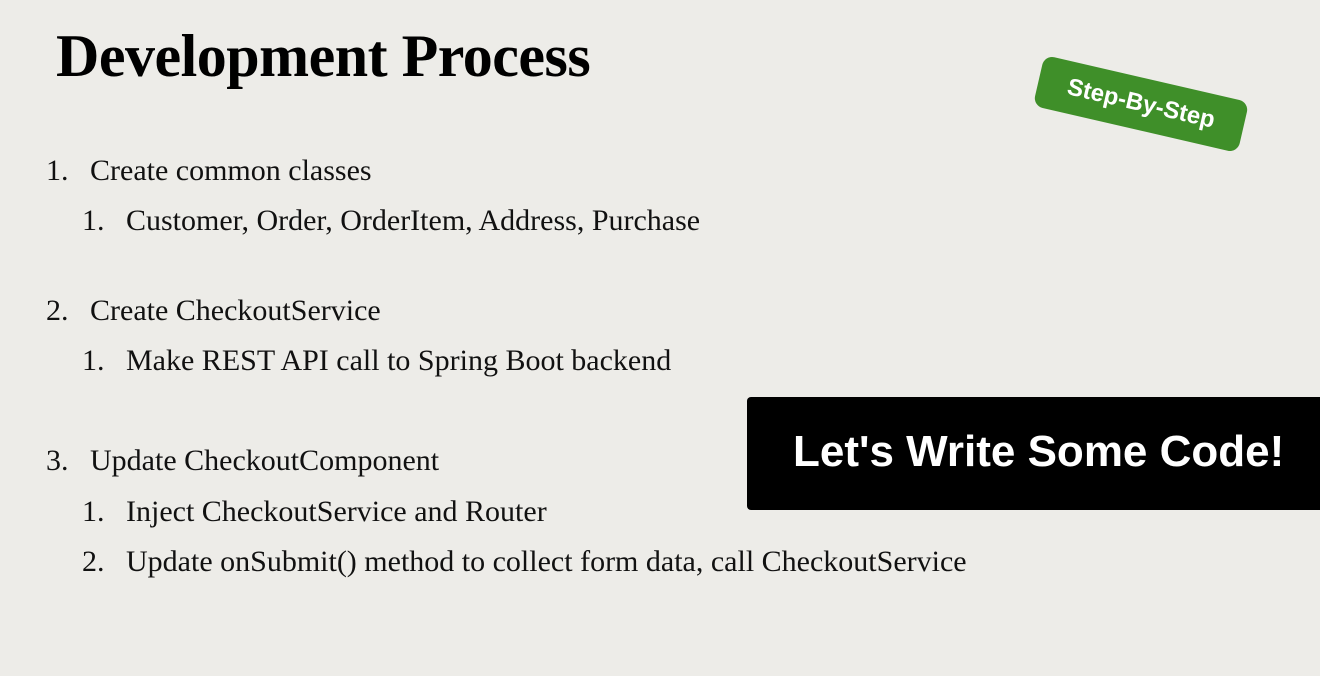 Image resolution: width=1320 pixels, height=676 pixels. I want to click on list-number: 3., so click(57, 460).